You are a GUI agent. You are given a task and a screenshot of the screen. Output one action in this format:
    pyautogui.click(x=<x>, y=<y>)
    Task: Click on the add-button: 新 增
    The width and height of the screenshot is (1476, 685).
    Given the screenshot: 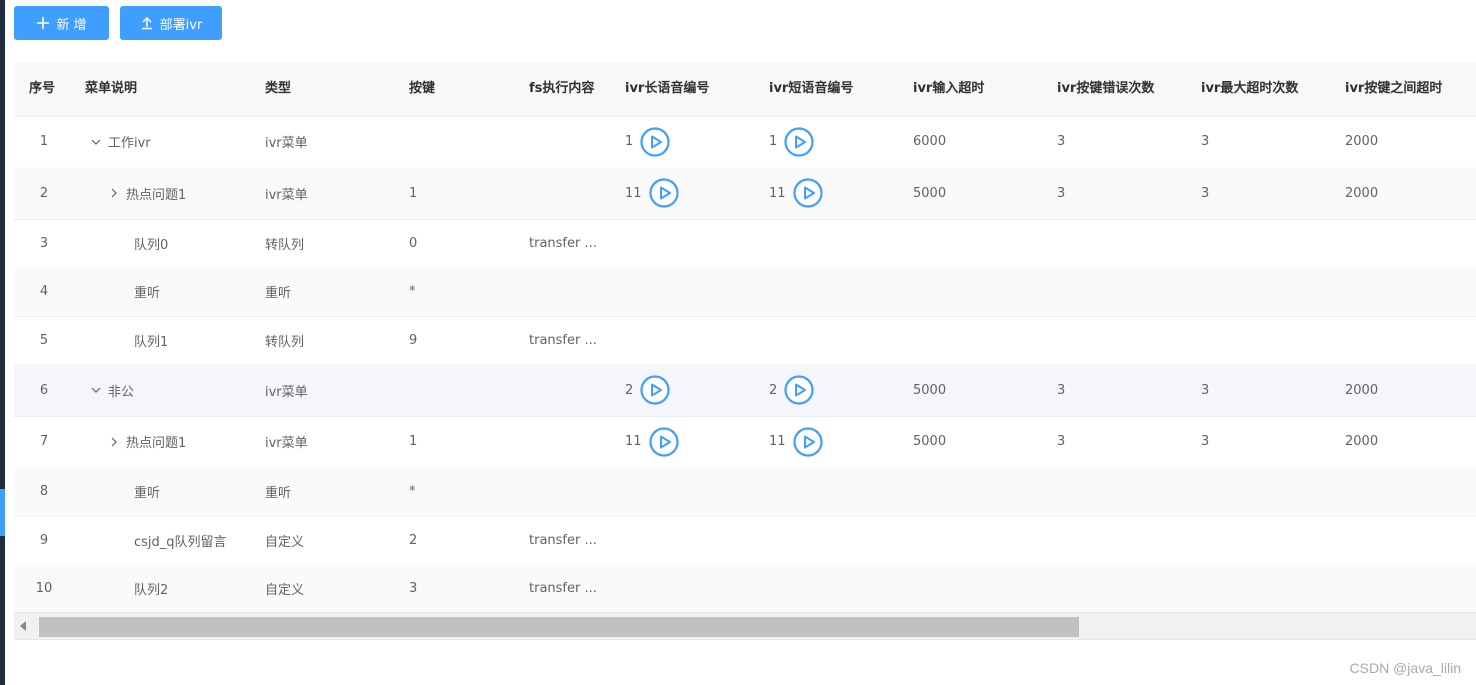 What is the action you would take?
    pyautogui.click(x=61, y=23)
    